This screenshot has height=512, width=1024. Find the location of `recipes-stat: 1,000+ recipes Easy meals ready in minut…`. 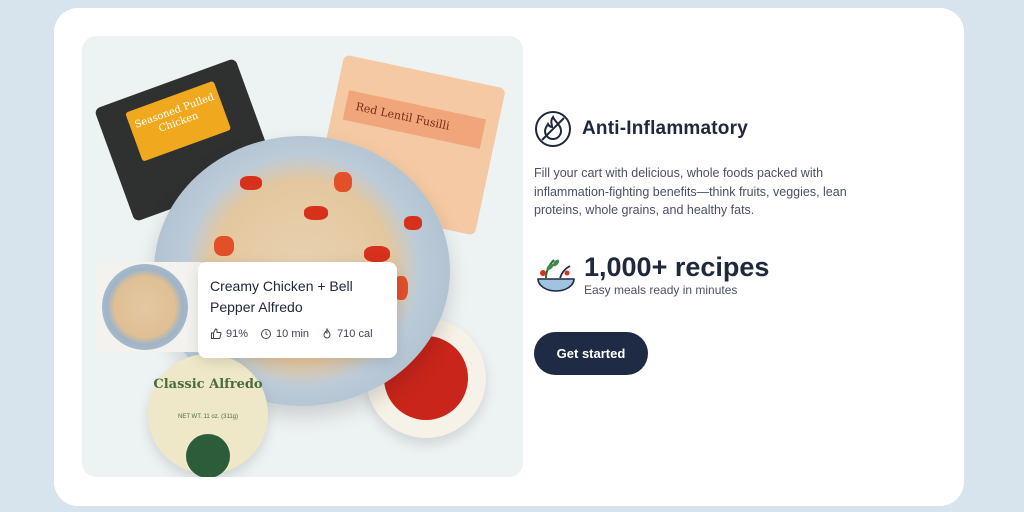

recipes-stat: 1,000+ recipes Easy meals ready in minut… is located at coordinates (651, 274).